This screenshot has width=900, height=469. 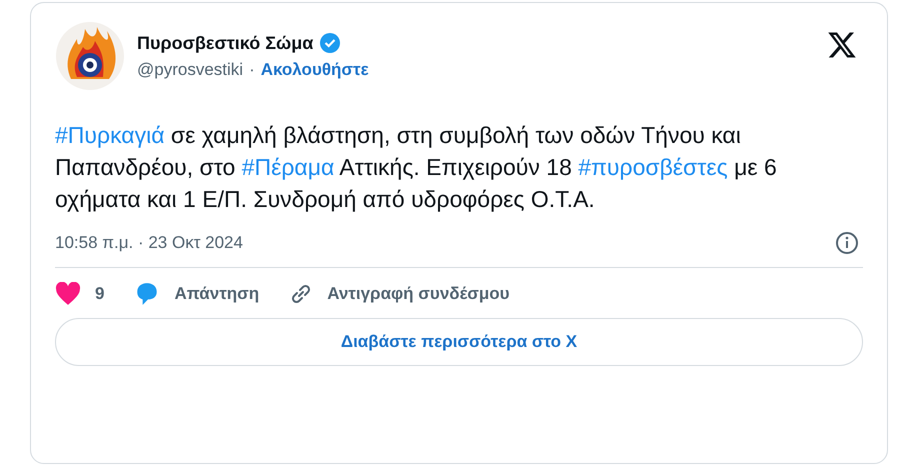 What do you see at coordinates (197, 294) in the screenshot?
I see `reply-button: Απάντηση` at bounding box center [197, 294].